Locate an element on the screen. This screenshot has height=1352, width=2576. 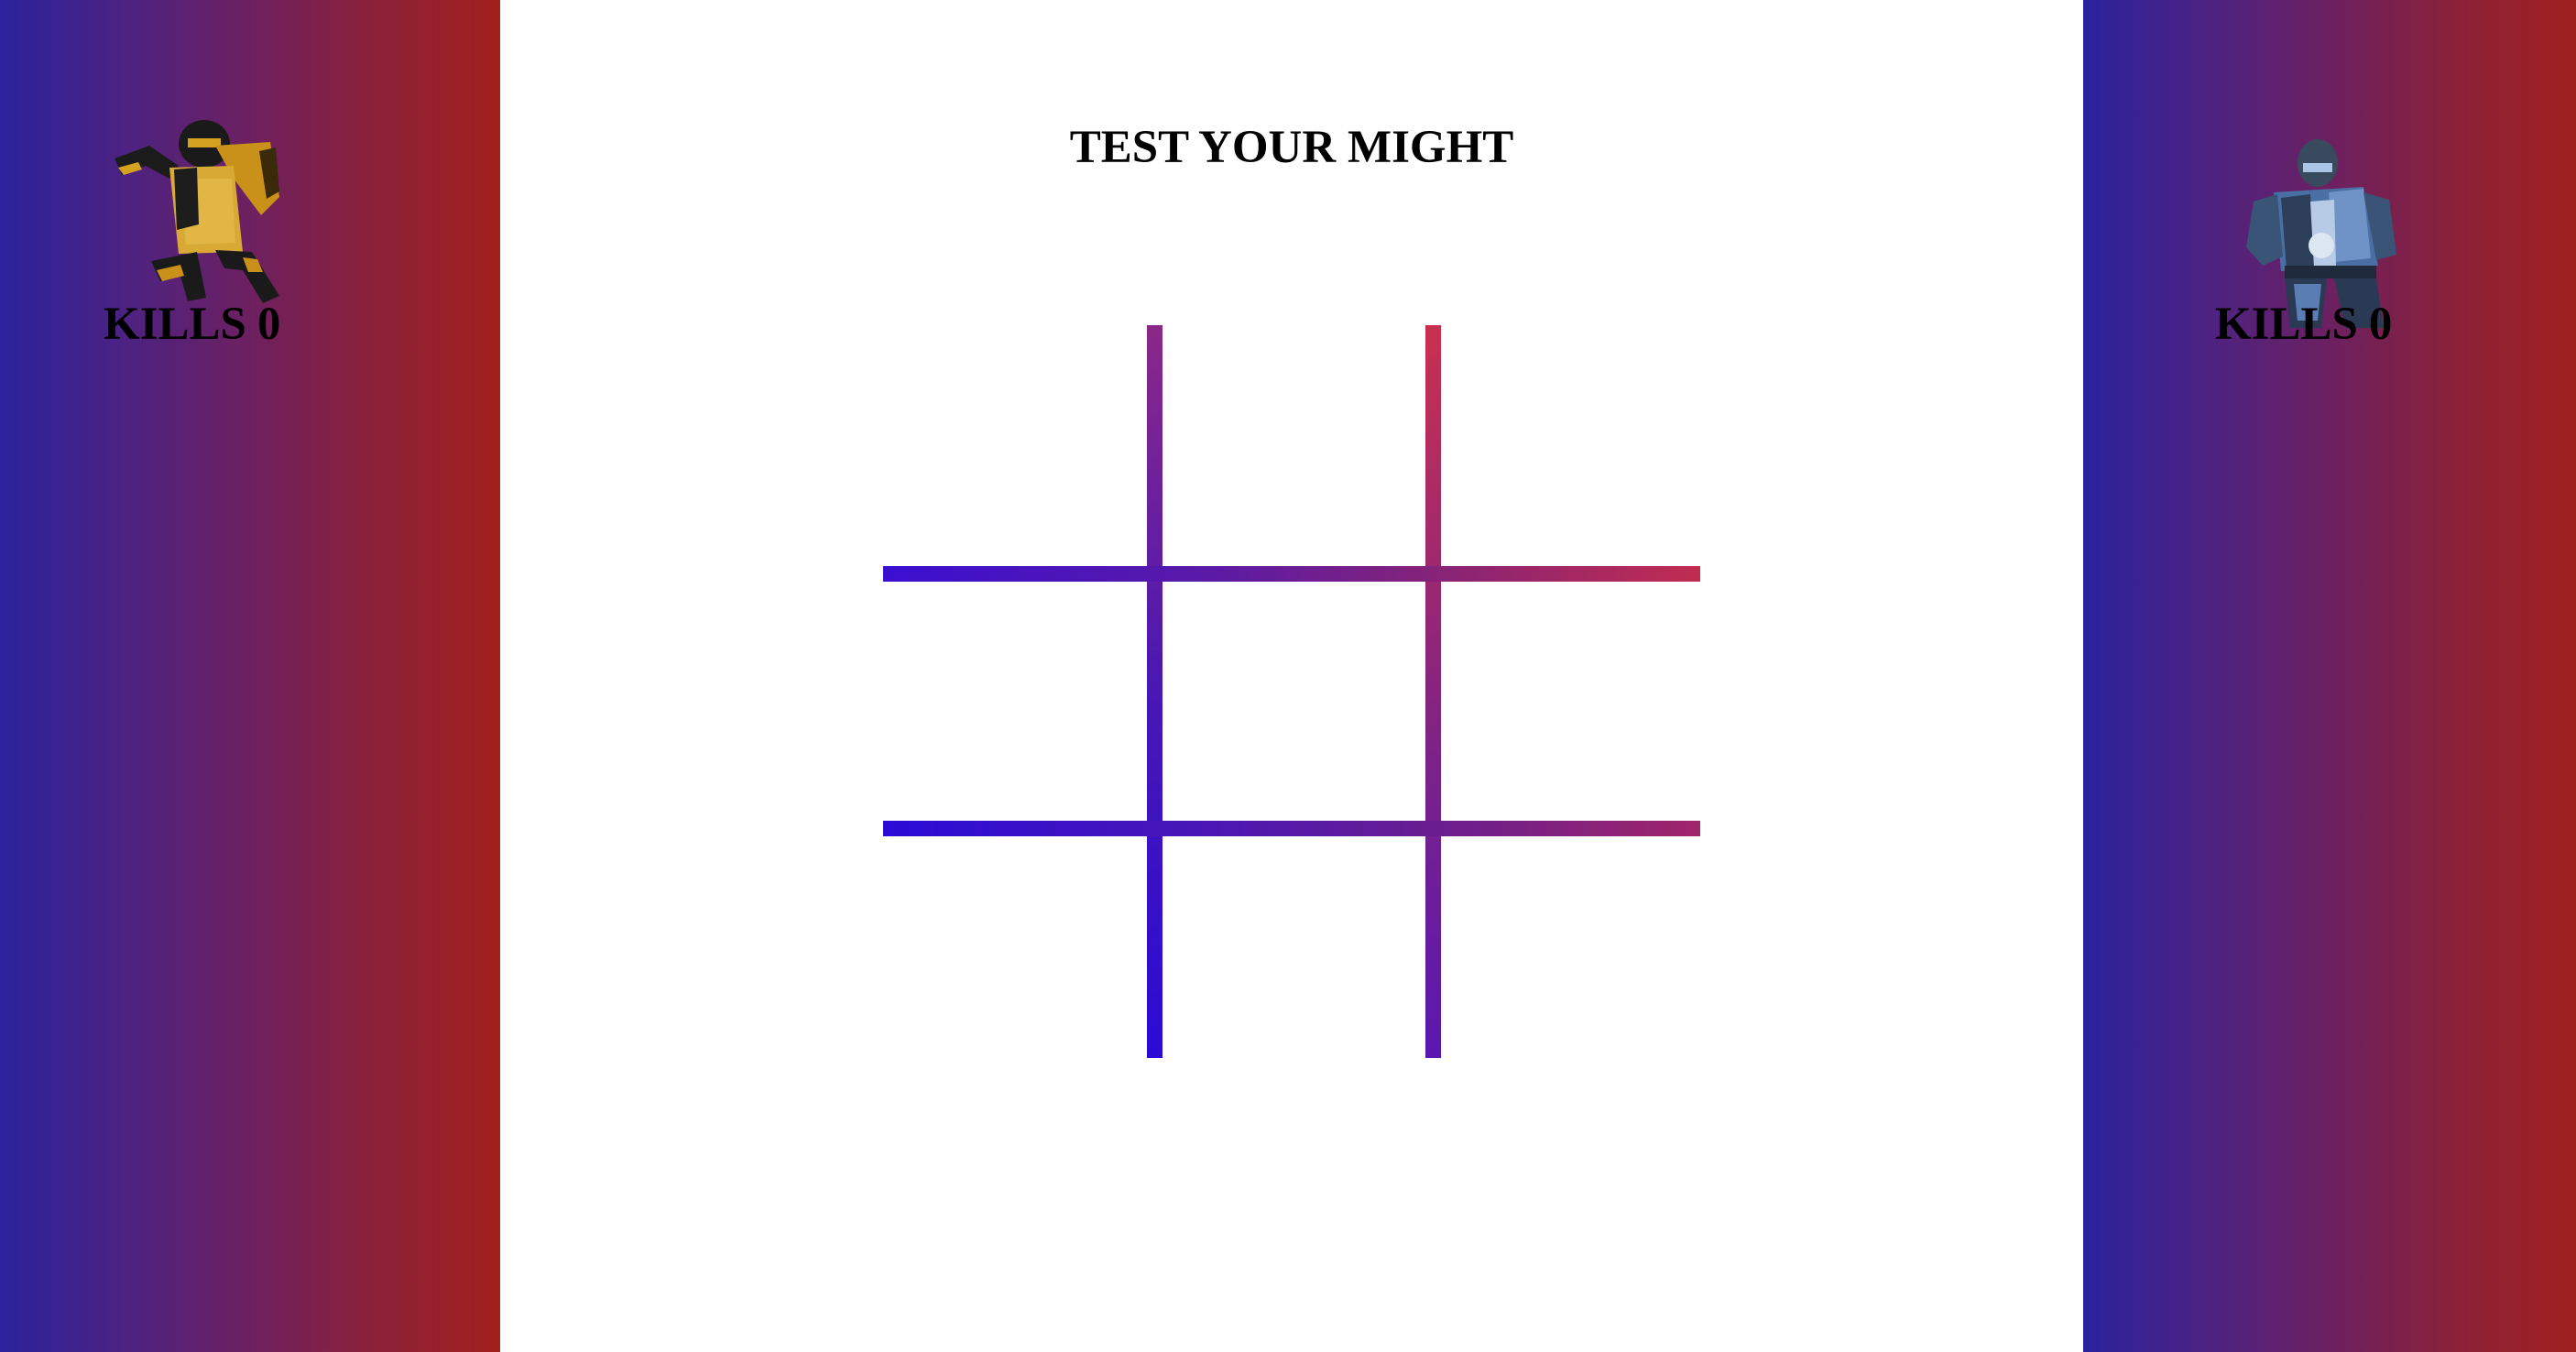
game-title: TEST YOUR MIGHT is located at coordinates (1292, 147).